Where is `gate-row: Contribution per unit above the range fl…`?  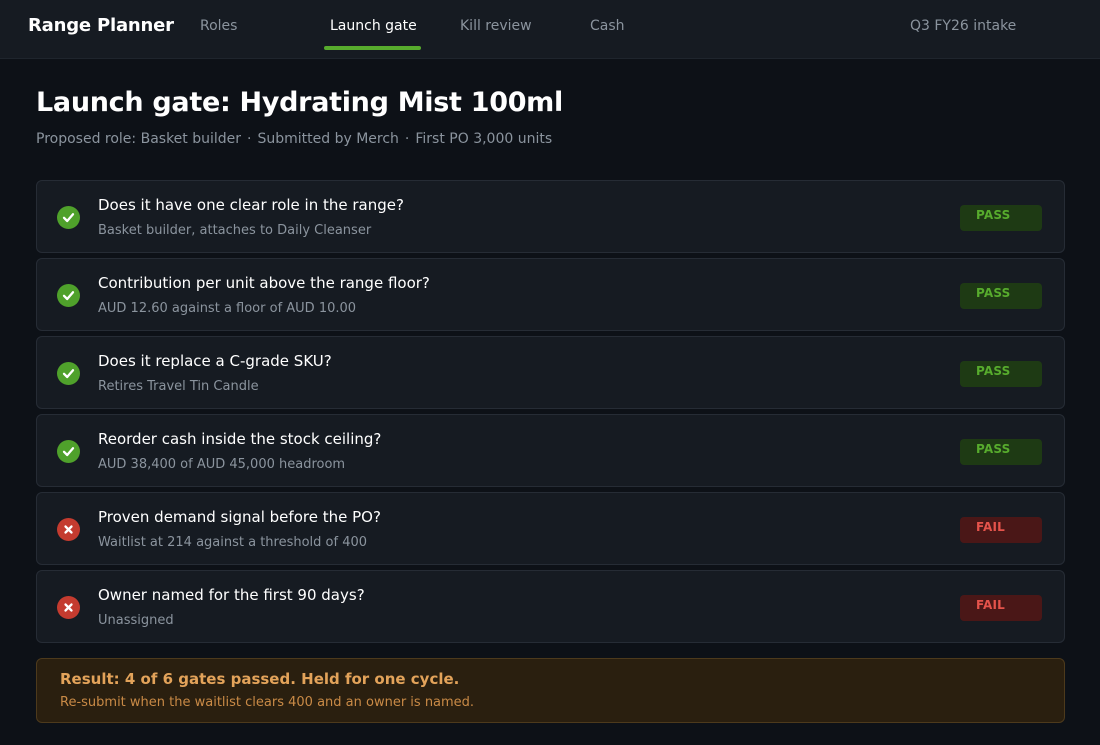
gate-row: Contribution per unit above the range fl… is located at coordinates (550, 294).